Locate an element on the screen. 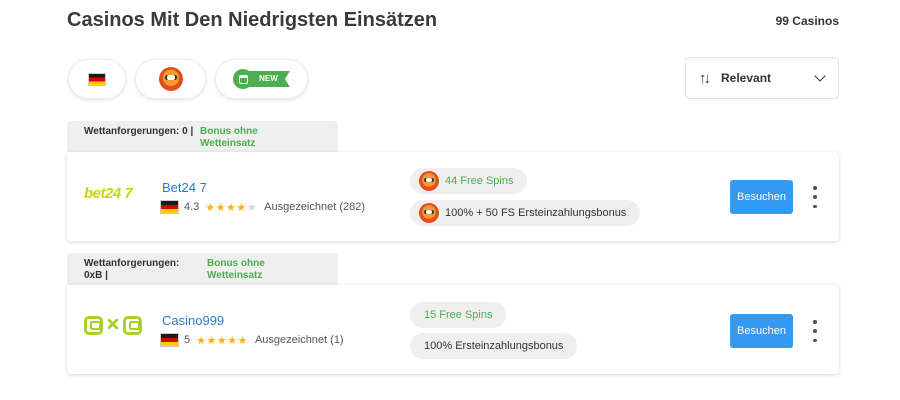 The image size is (900, 400). new-label: NEW is located at coordinates (269, 79).